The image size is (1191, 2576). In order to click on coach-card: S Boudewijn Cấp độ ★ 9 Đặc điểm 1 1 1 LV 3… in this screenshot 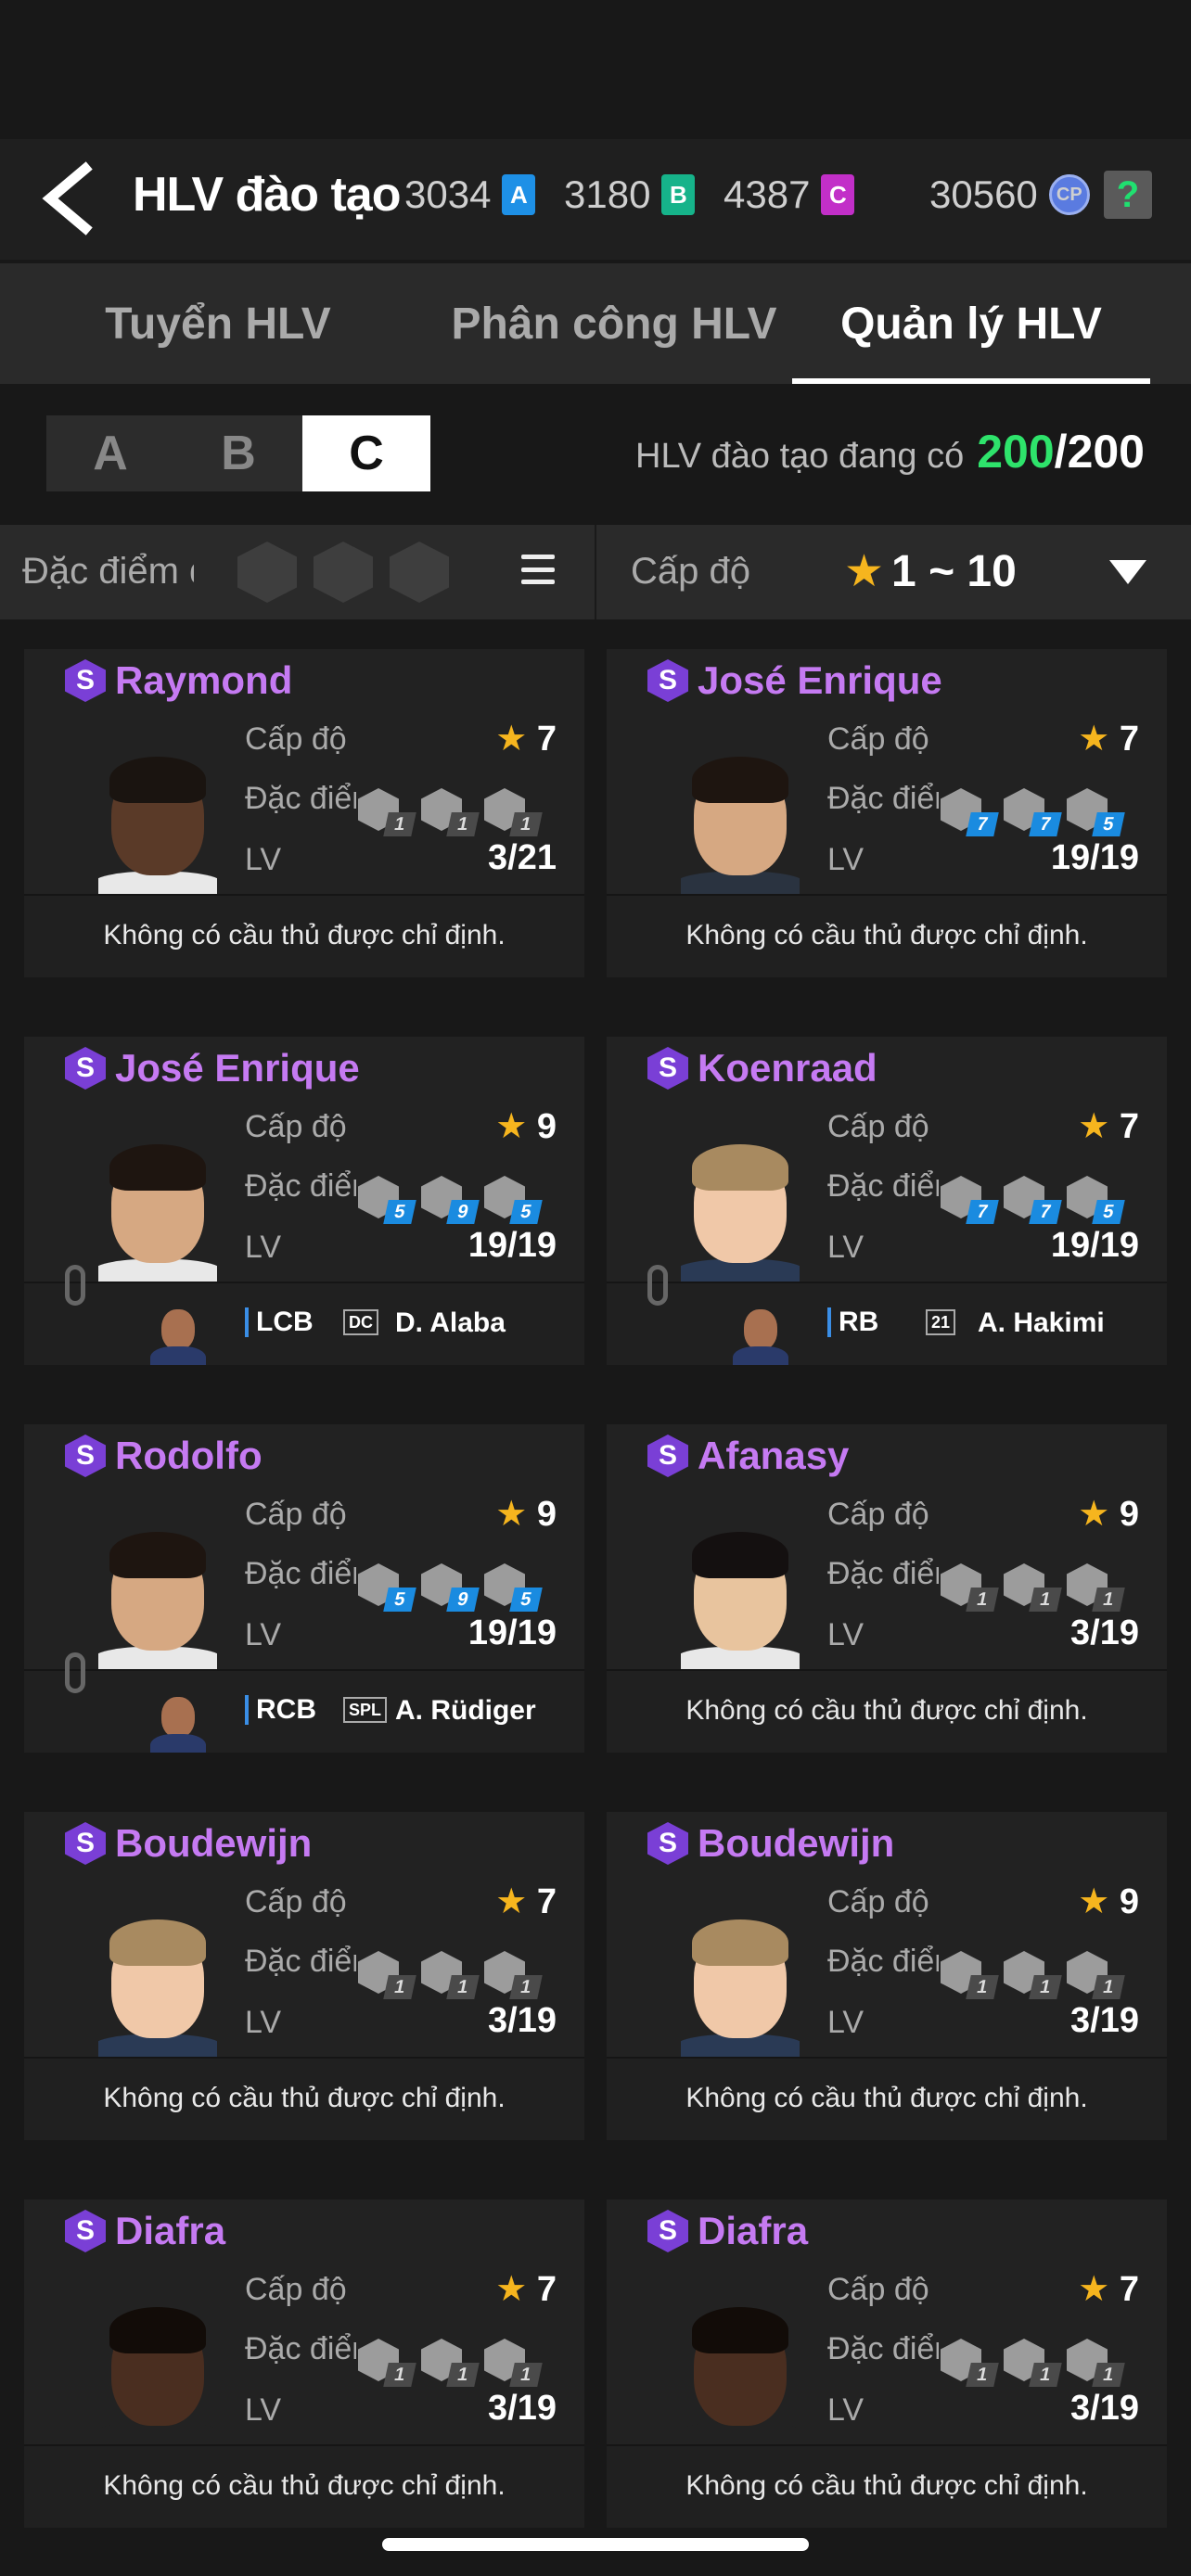, I will do `click(887, 1976)`.